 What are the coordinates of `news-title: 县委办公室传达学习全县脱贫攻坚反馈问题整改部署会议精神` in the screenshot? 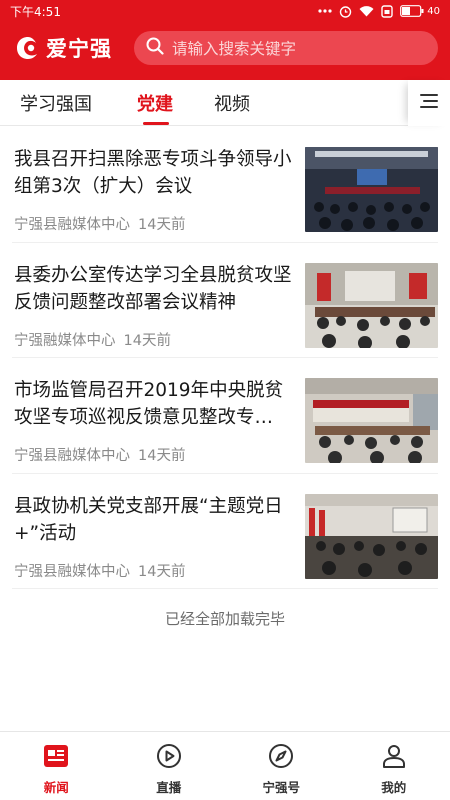 It's located at (155, 289).